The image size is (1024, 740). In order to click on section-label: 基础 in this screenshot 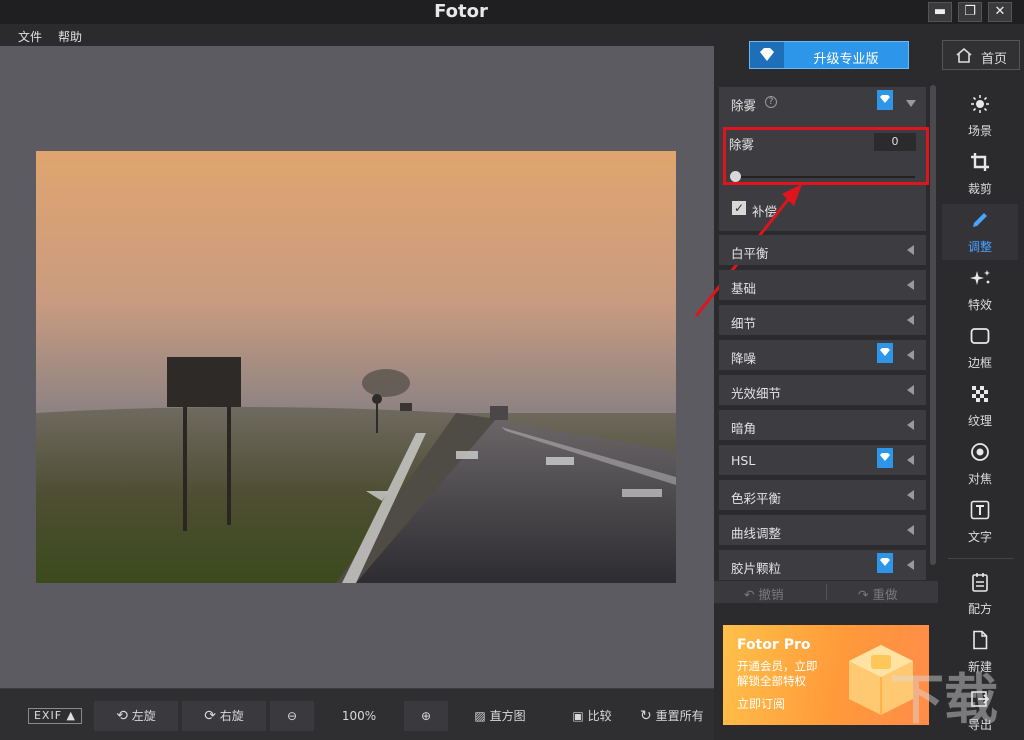, I will do `click(744, 288)`.